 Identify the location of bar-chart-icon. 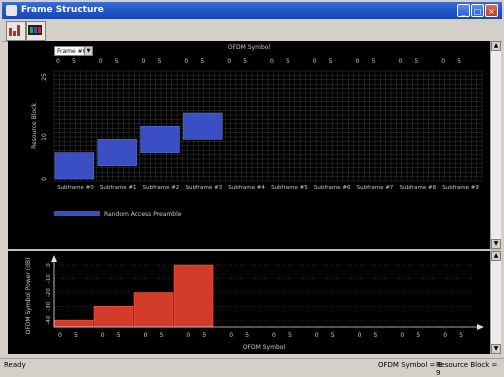
(14, 30).